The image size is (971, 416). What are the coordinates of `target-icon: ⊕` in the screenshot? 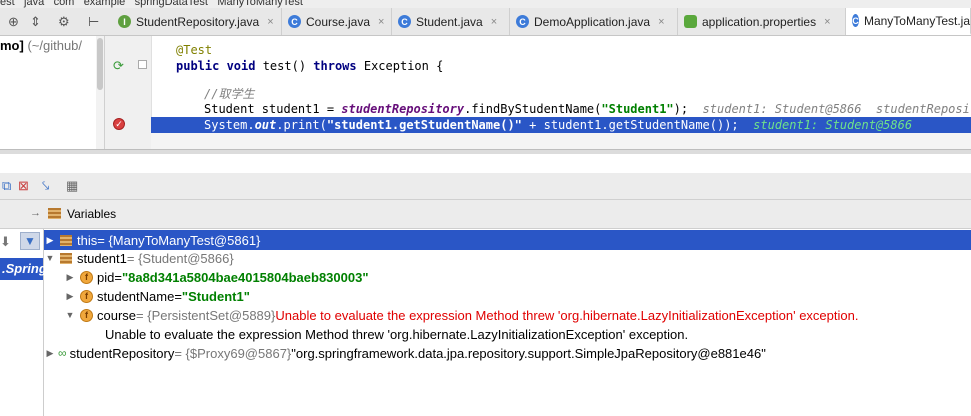 It's located at (13, 22).